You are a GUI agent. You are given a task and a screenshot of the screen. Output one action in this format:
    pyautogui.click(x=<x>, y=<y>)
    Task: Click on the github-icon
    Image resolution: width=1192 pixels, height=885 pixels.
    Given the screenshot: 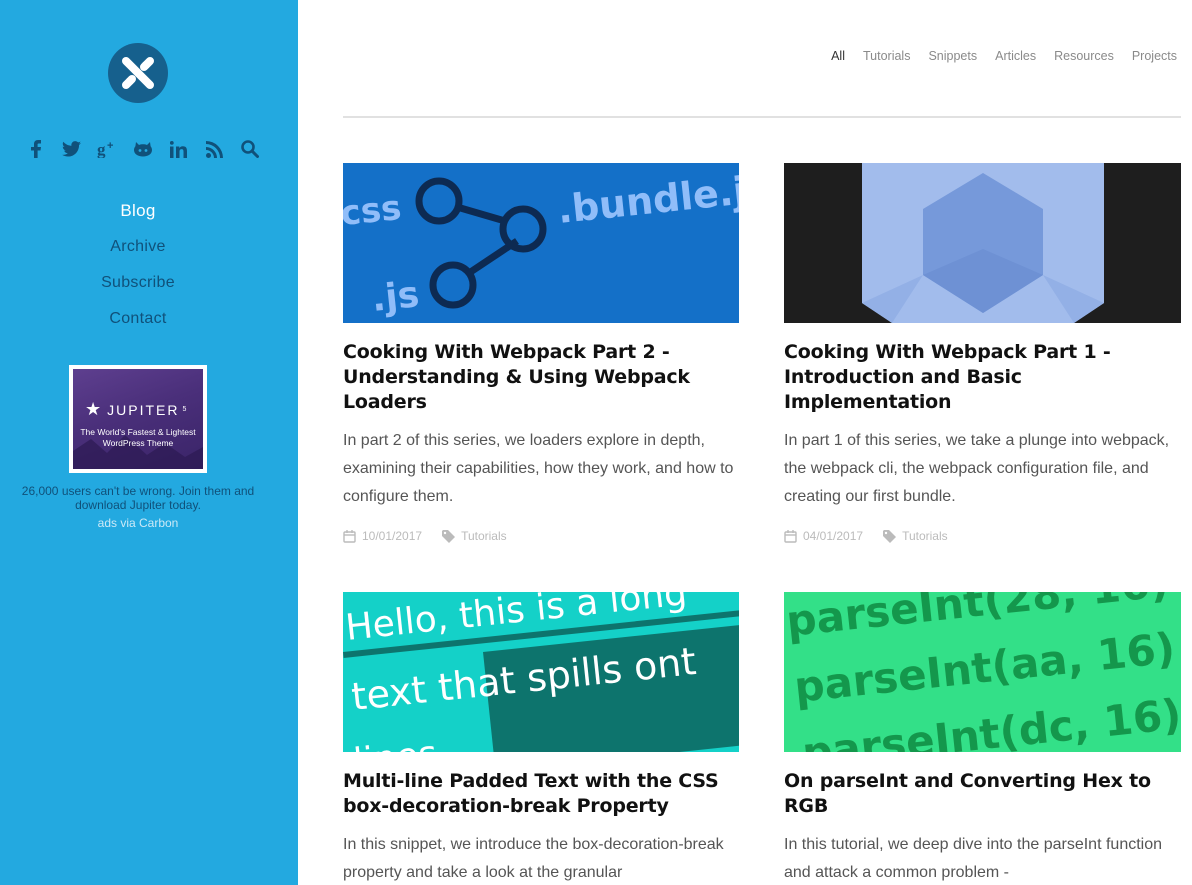 What is the action you would take?
    pyautogui.click(x=143, y=149)
    